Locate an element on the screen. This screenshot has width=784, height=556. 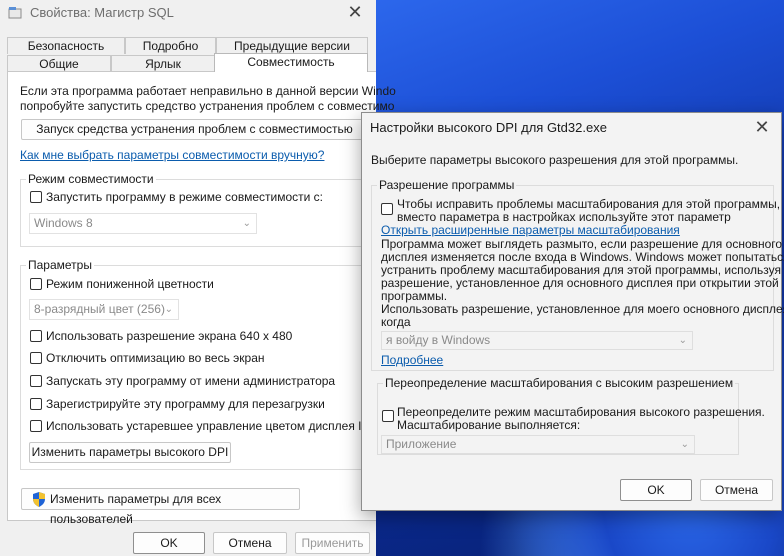
dpi-titlebar: Настройки высокого DPI для Gtd32.exe ✕ is located at coordinates (571, 127).